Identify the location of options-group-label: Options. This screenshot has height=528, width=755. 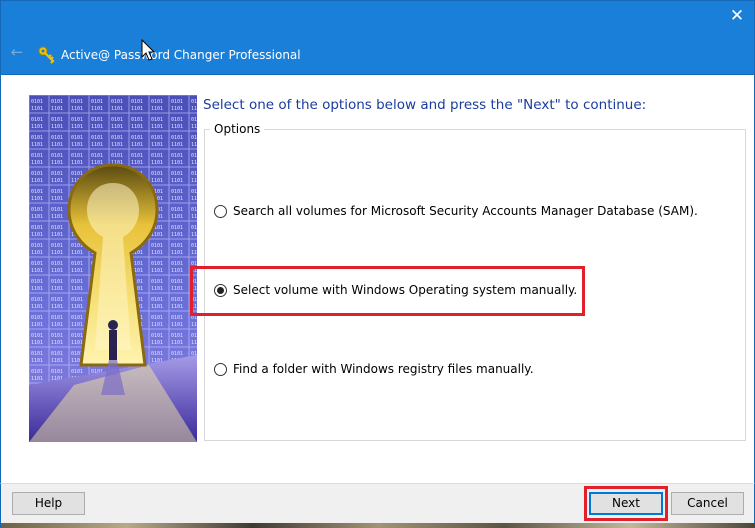
(237, 129).